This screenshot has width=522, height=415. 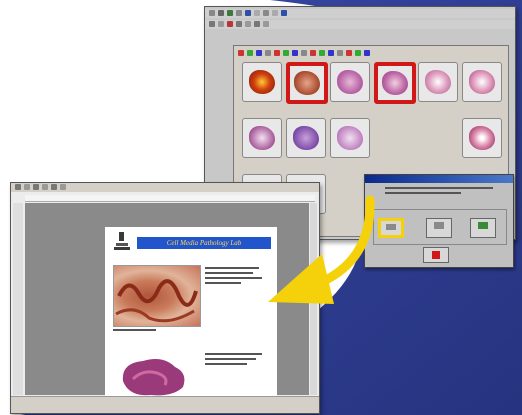 What do you see at coordinates (439, 179) in the screenshot?
I see `dialog-titlebar` at bounding box center [439, 179].